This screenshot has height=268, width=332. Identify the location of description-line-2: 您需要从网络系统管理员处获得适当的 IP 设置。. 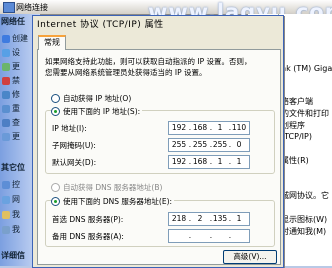
(126, 72).